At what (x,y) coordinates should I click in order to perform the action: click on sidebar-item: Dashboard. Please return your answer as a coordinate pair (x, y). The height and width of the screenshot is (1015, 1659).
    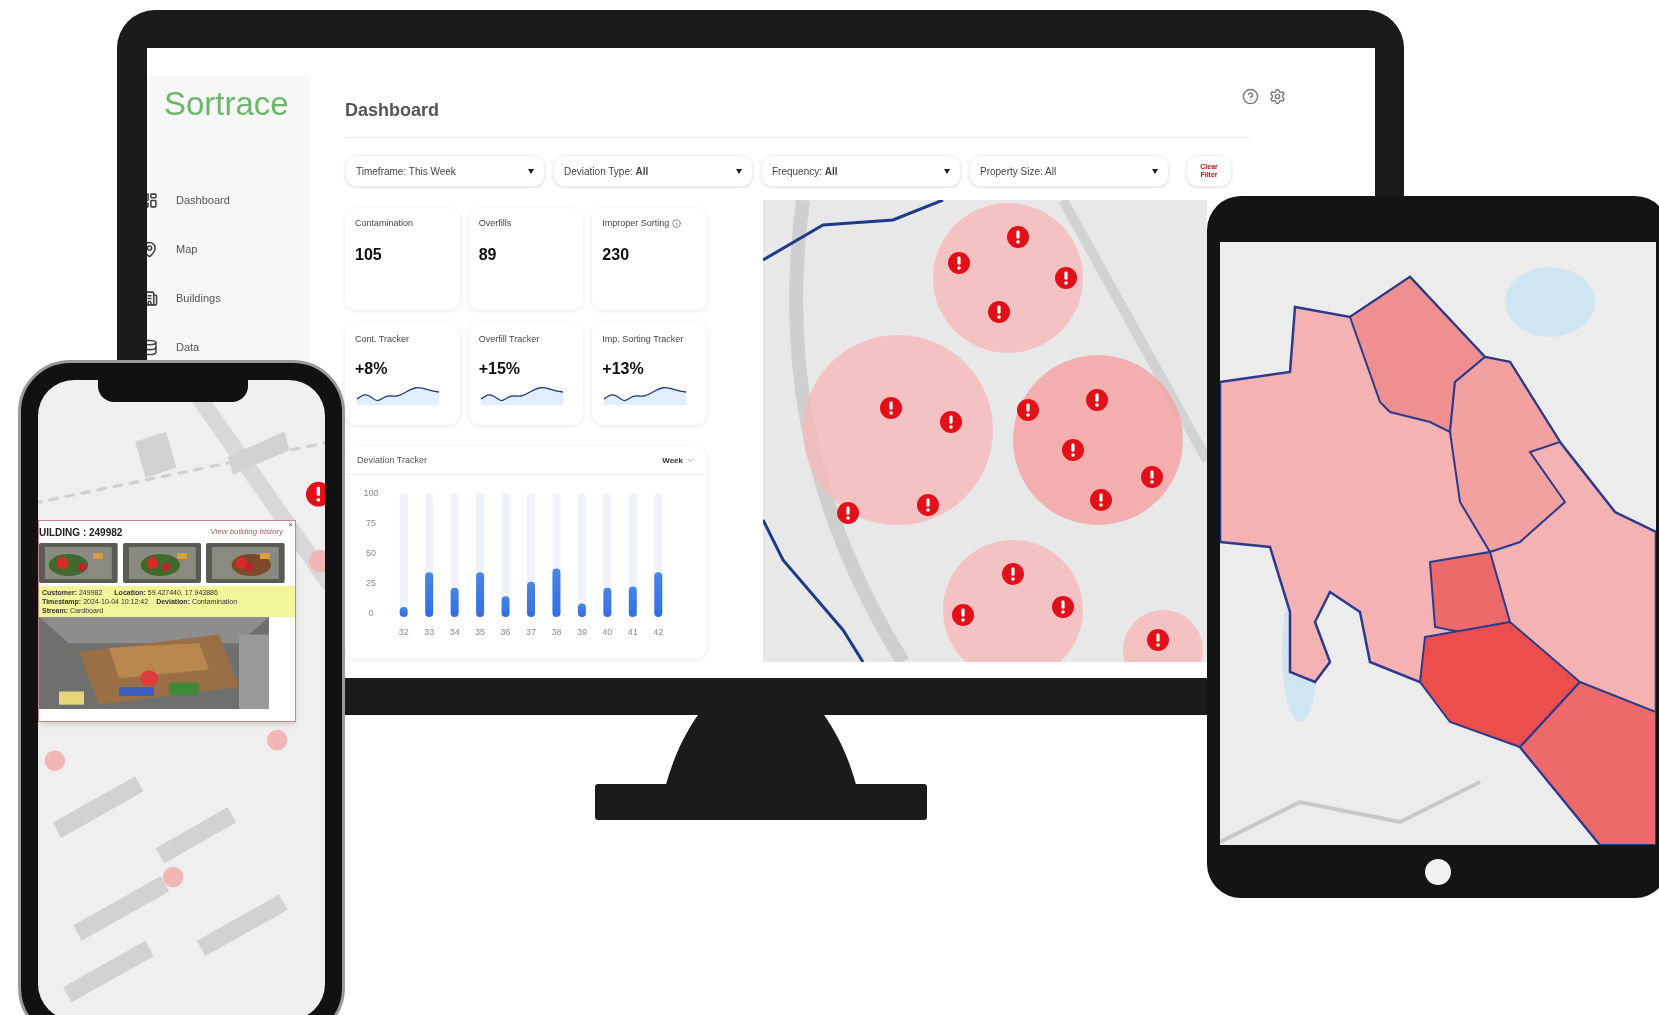
    Looking at the image, I should click on (188, 200).